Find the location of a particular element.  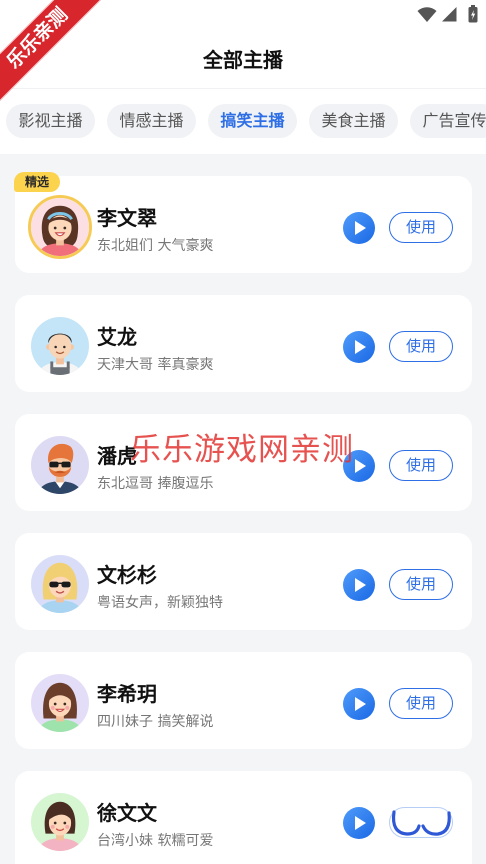

wifi-icon is located at coordinates (427, 14).